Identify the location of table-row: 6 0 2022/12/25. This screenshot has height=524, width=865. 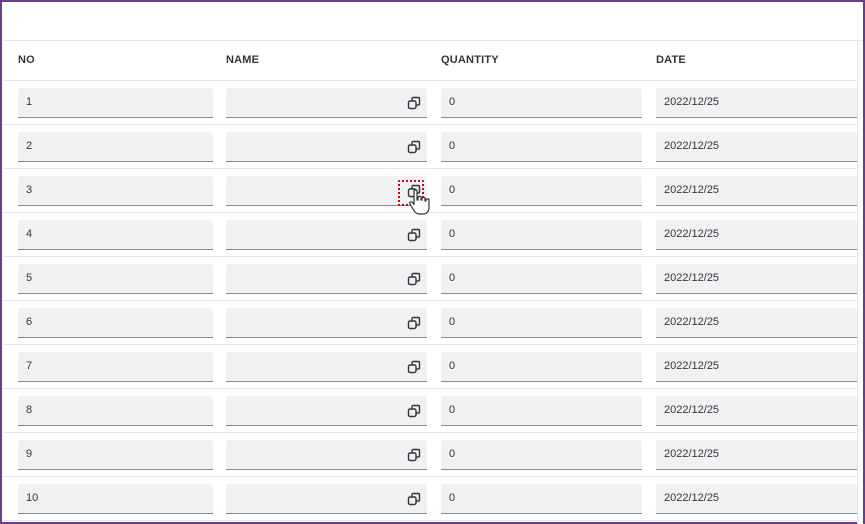
(431, 323).